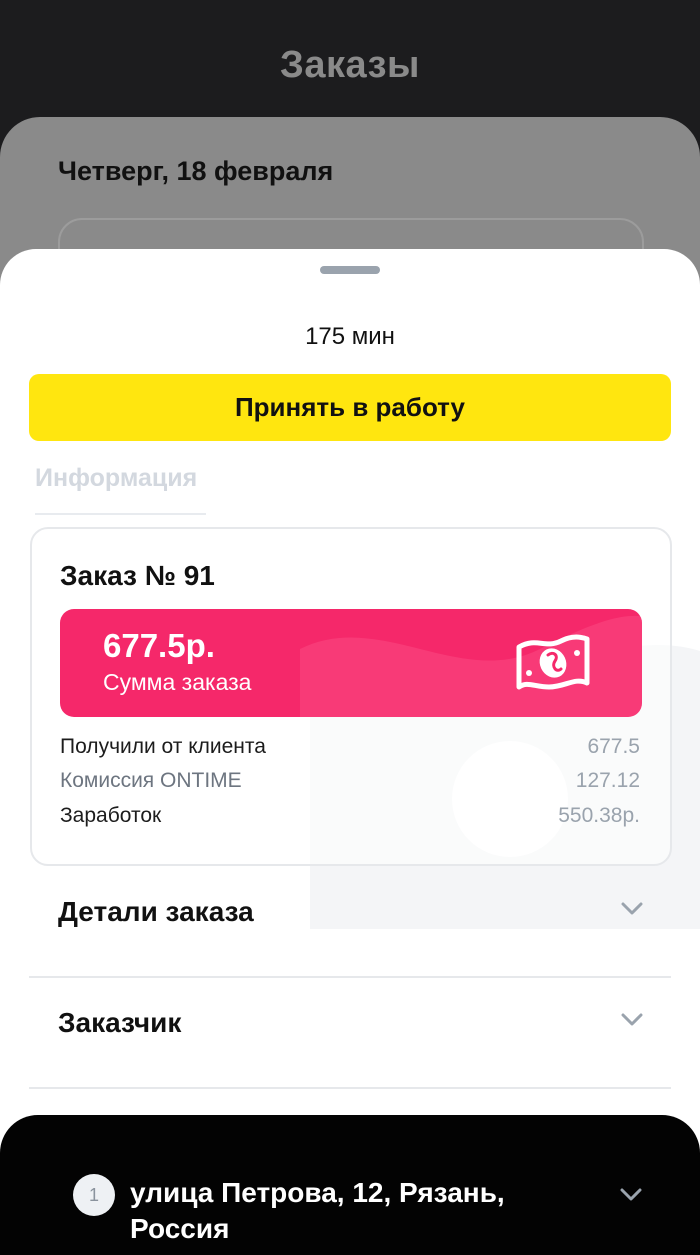 The width and height of the screenshot is (700, 1255). I want to click on commission-value: 127.12, so click(607, 780).